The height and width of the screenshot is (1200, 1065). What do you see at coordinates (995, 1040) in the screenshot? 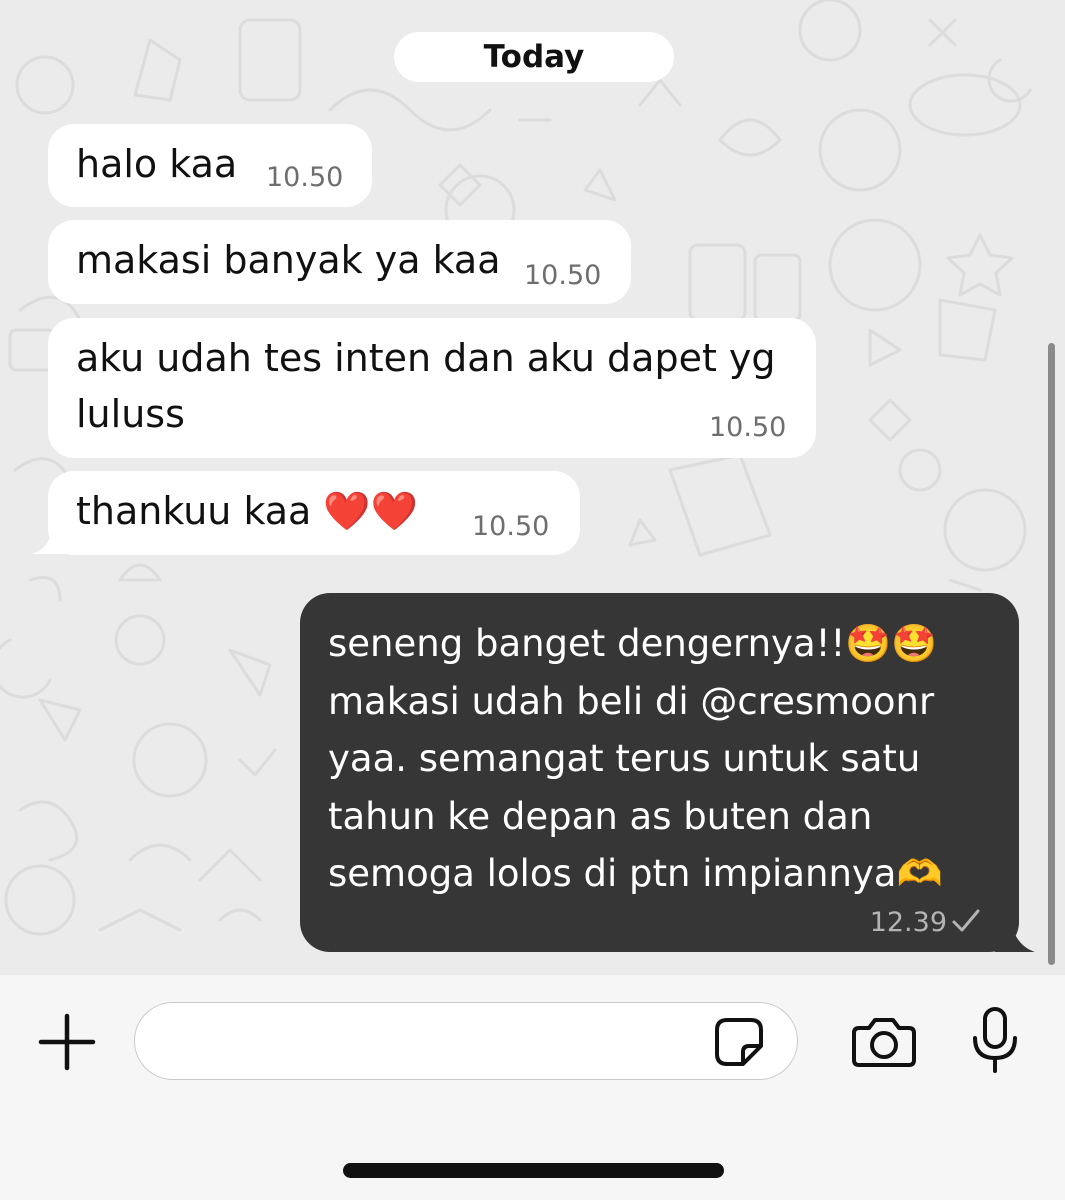
I see `microphone-icon` at bounding box center [995, 1040].